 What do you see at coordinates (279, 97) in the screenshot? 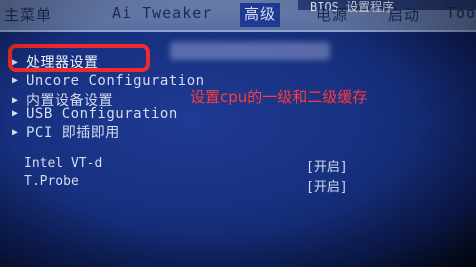
I see `annotation-text: 设置cpu的一级和二级缓存` at bounding box center [279, 97].